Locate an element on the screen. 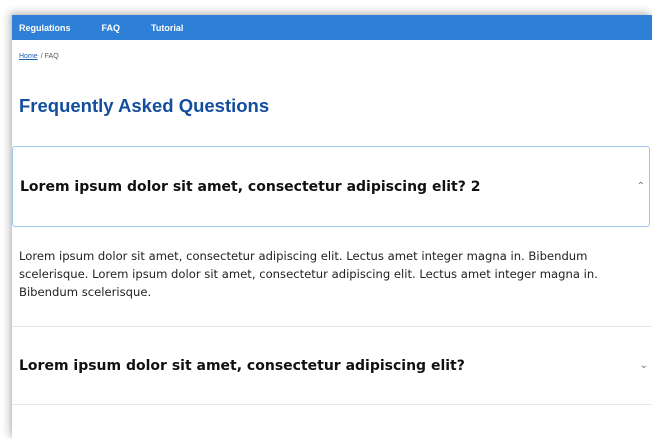 Image resolution: width=652 pixels, height=439 pixels. chevron-down-icon: ⌄ is located at coordinates (643, 365).